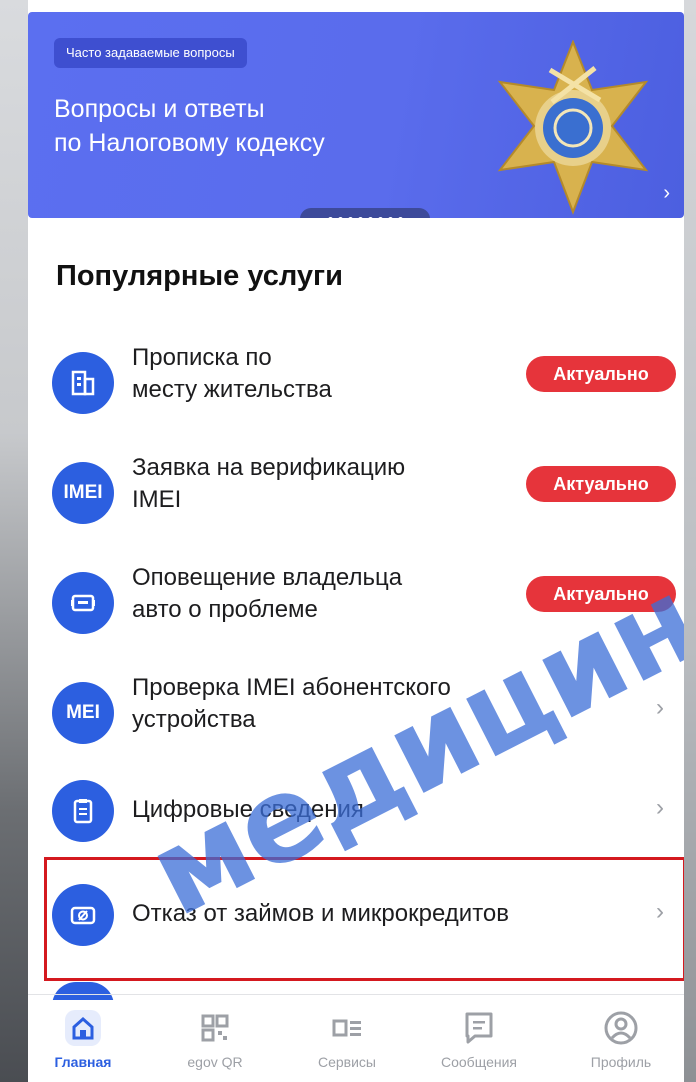 The height and width of the screenshot is (1082, 696). I want to click on nav-item-services: Сервисы, so click(347, 1039).